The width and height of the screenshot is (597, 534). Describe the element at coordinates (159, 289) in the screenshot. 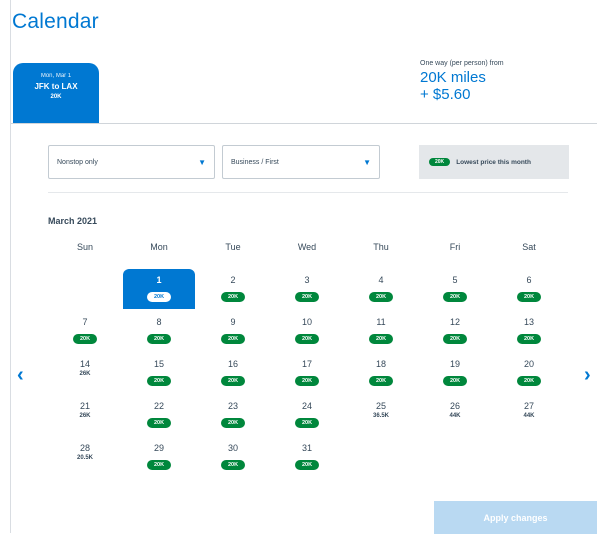

I see `day-1: 1 20K` at that location.